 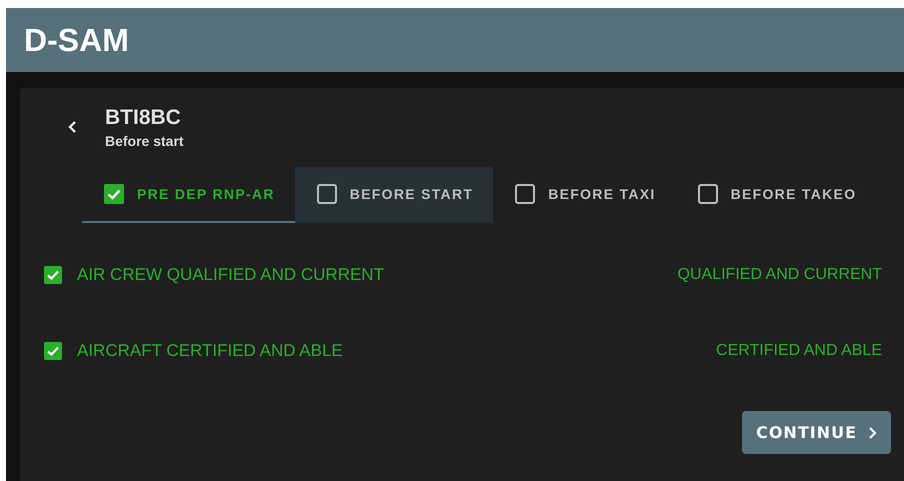 I want to click on back-button, so click(x=73, y=127).